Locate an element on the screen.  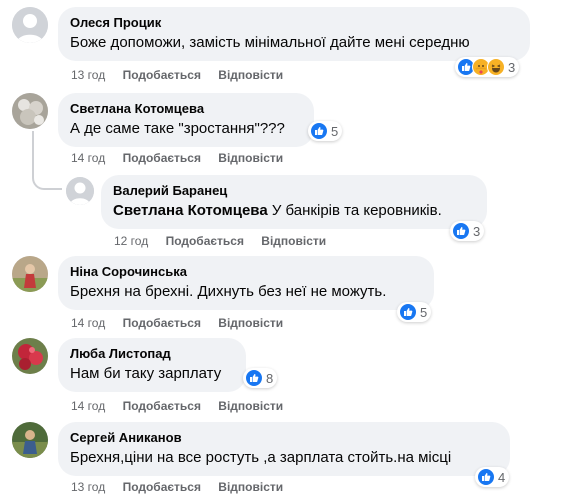
thread-line is located at coordinates (33, 152).